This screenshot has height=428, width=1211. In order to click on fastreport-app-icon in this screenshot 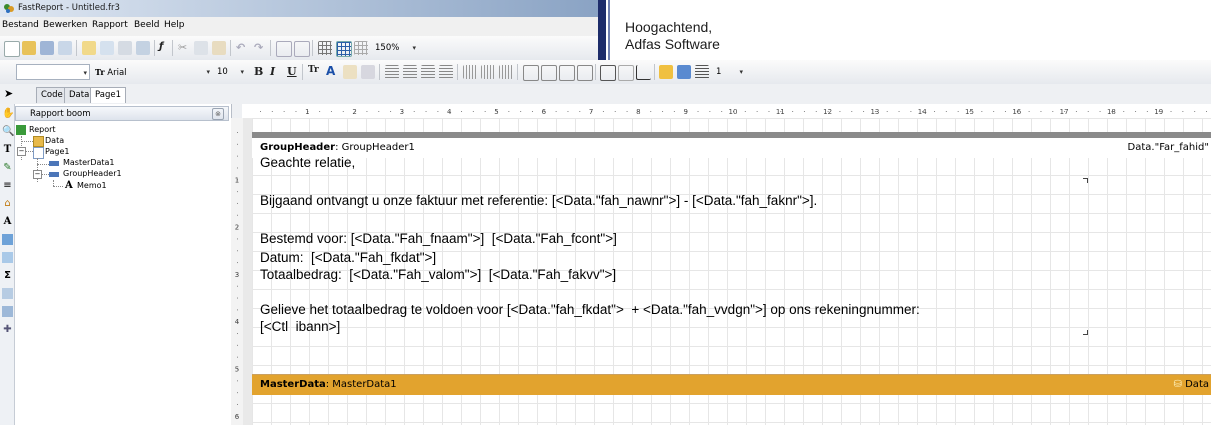, I will do `click(9, 8)`.